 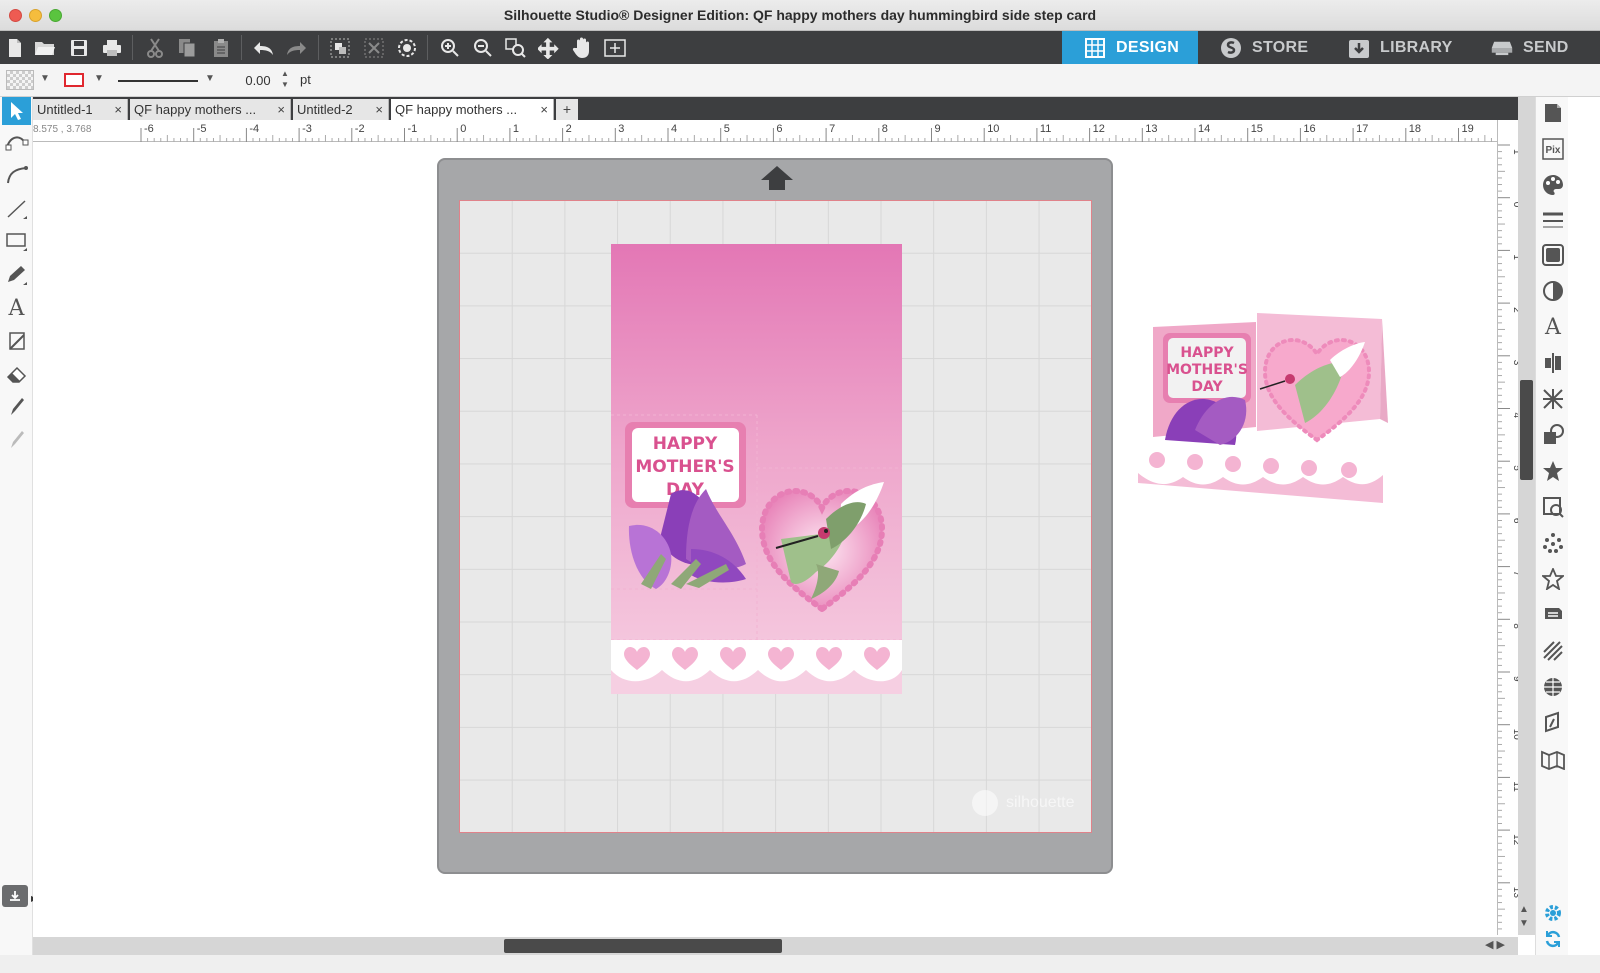 I want to click on select-tool-icon, so click(x=16, y=111).